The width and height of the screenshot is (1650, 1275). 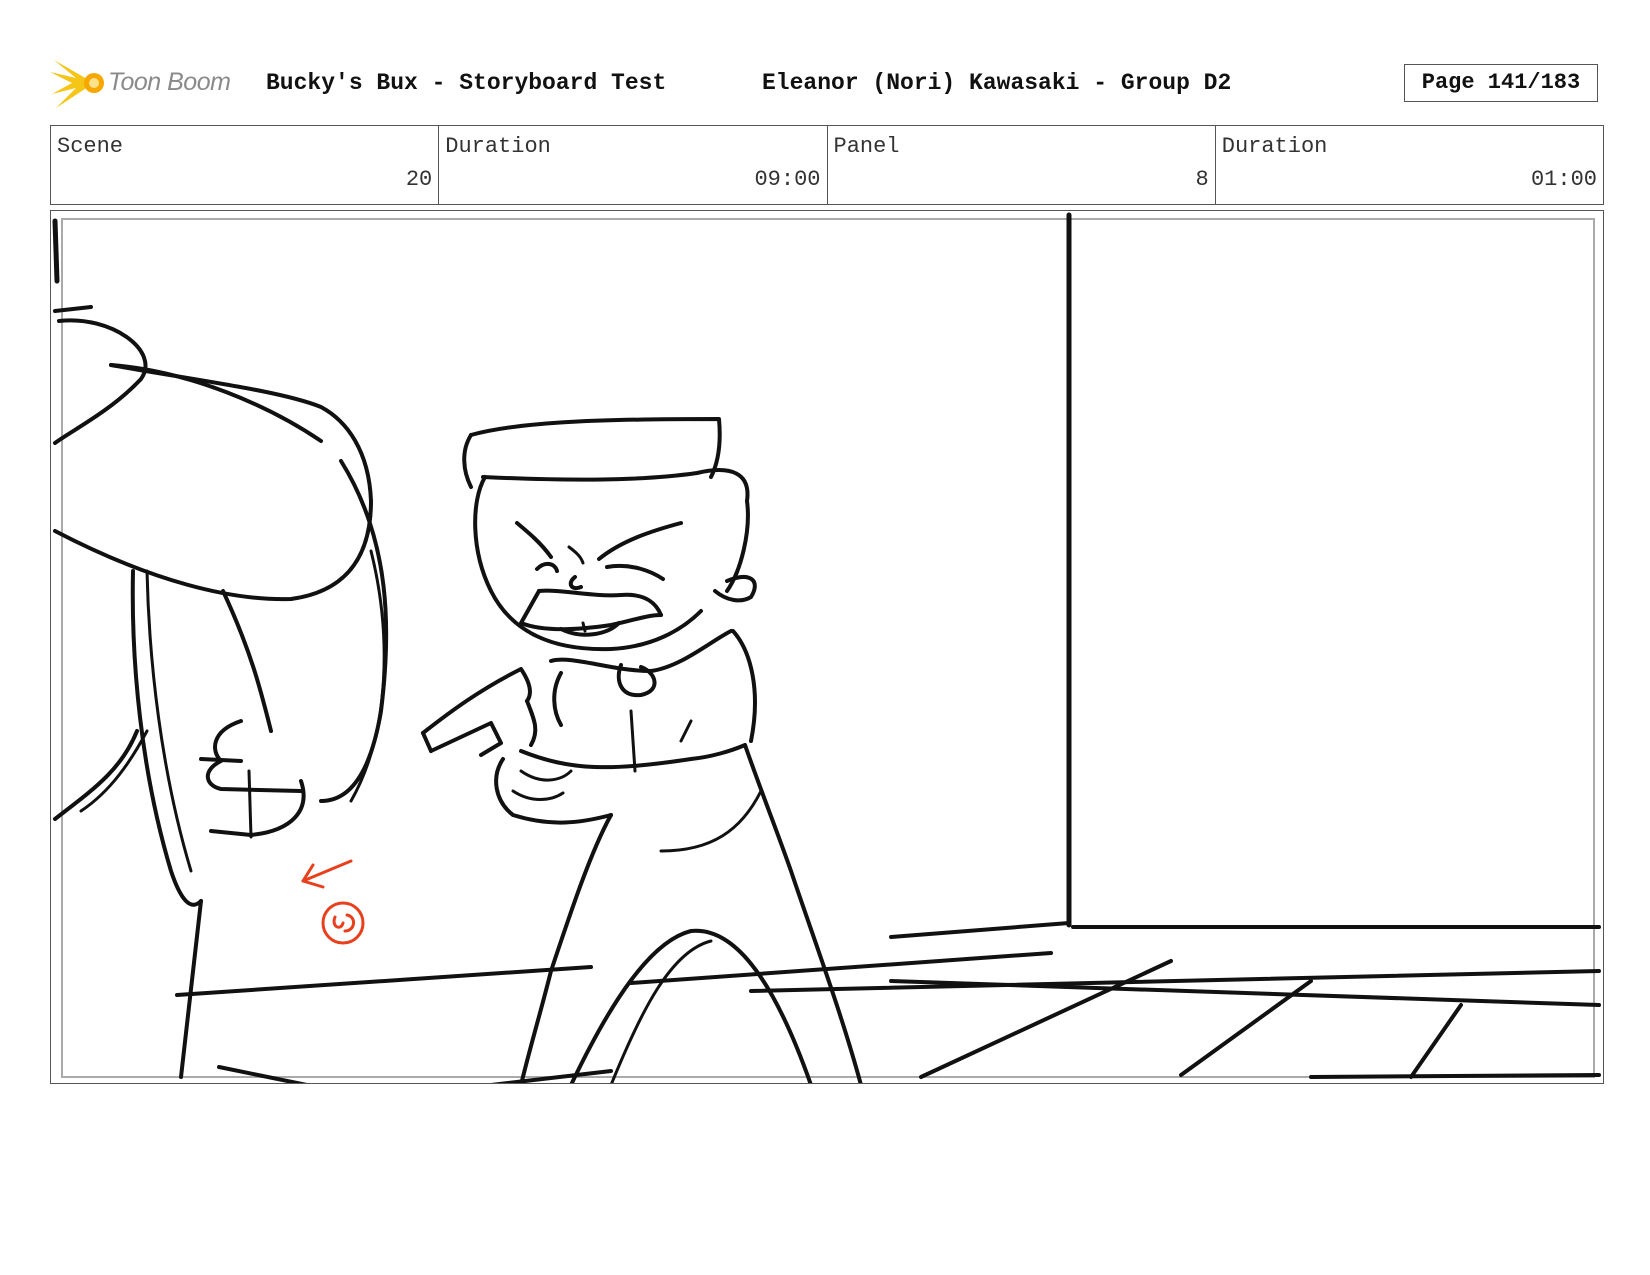 I want to click on fg-back-arm, so click(x=96, y=775).